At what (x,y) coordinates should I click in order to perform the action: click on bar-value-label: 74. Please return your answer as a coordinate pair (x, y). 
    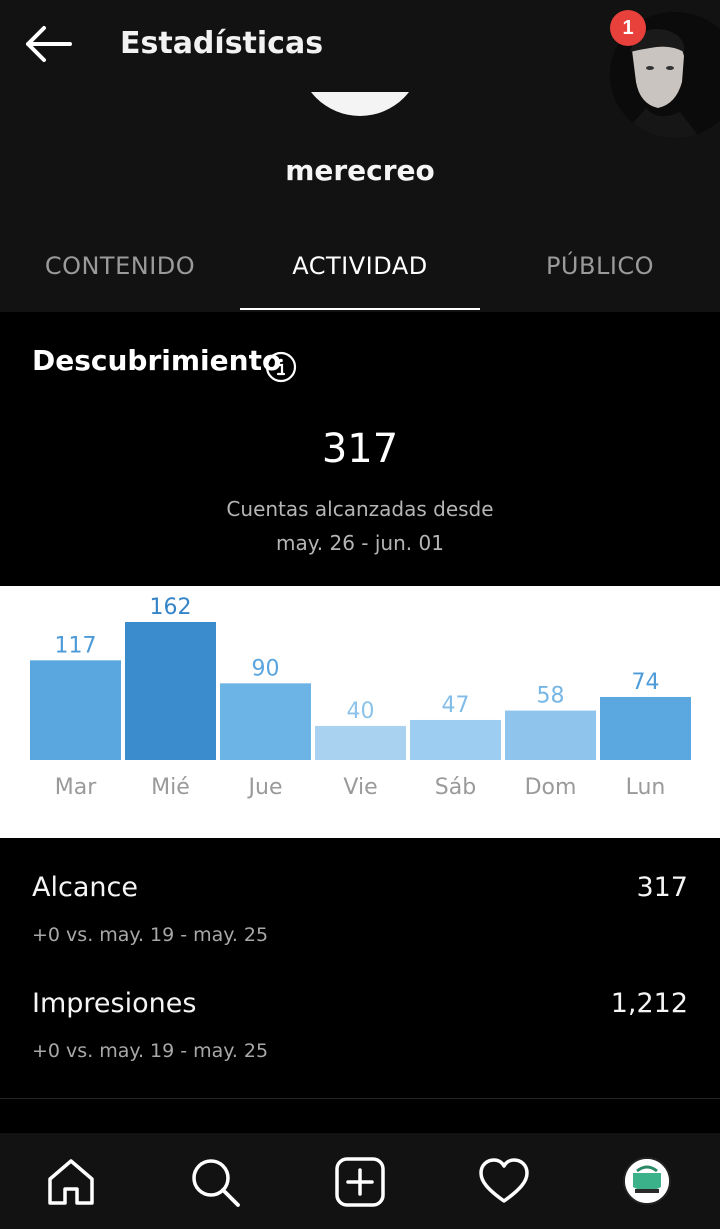
    Looking at the image, I should click on (646, 682).